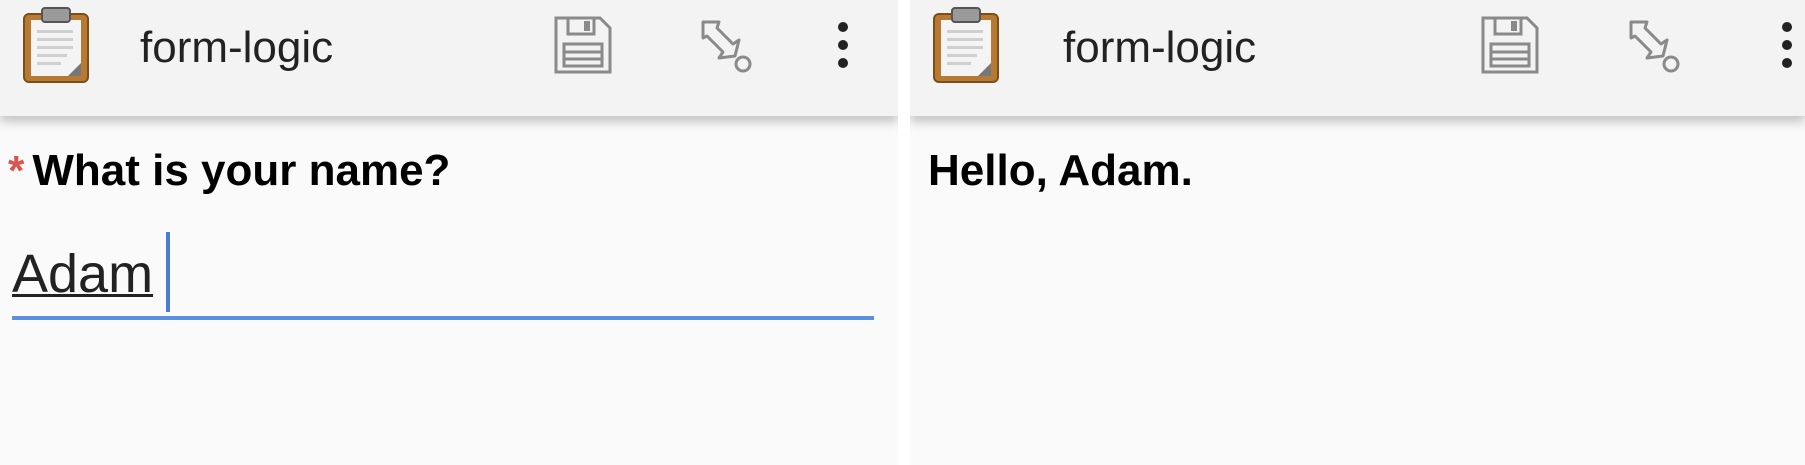 This screenshot has height=465, width=1805. What do you see at coordinates (443, 318) in the screenshot?
I see `input-underline` at bounding box center [443, 318].